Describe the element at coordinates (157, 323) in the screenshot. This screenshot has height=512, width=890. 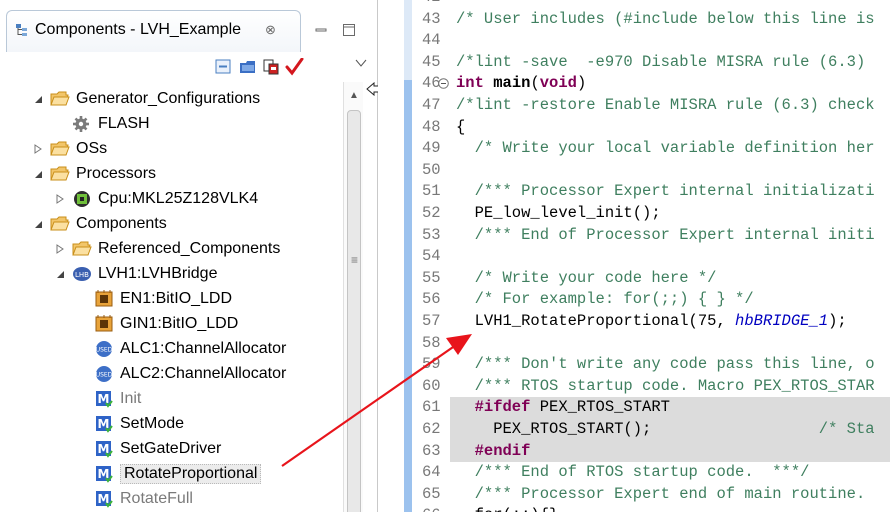
I see `tree-item: GIN1:BitIO_LDD` at that location.